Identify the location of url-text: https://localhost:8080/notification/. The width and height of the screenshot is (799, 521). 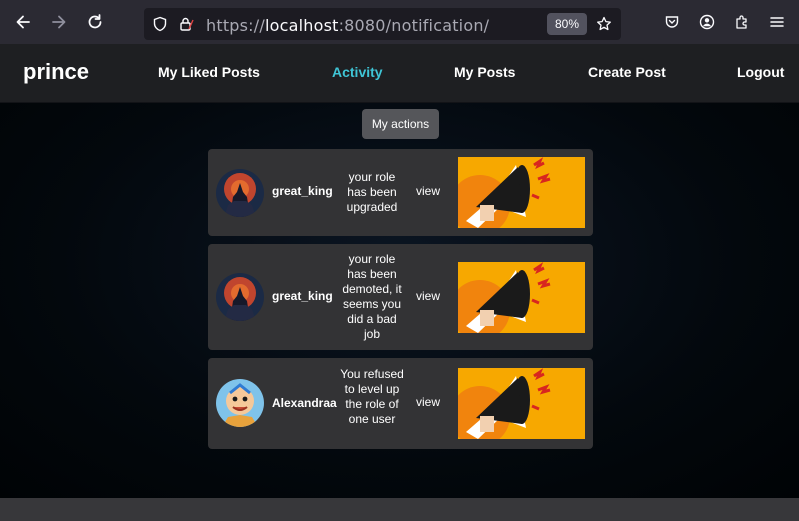
(347, 25).